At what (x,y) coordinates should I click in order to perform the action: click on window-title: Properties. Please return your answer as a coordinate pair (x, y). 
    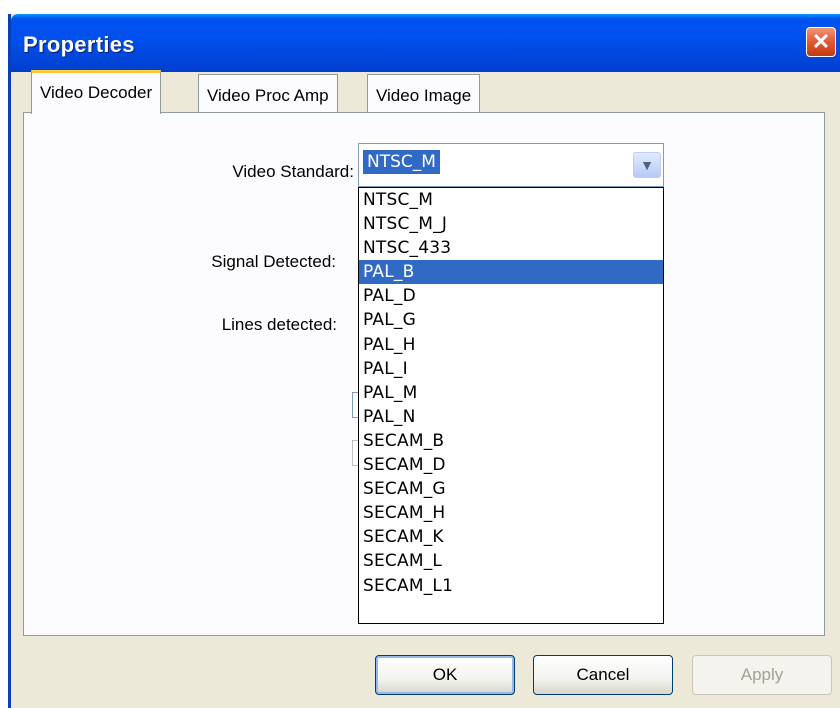
    Looking at the image, I should click on (79, 44).